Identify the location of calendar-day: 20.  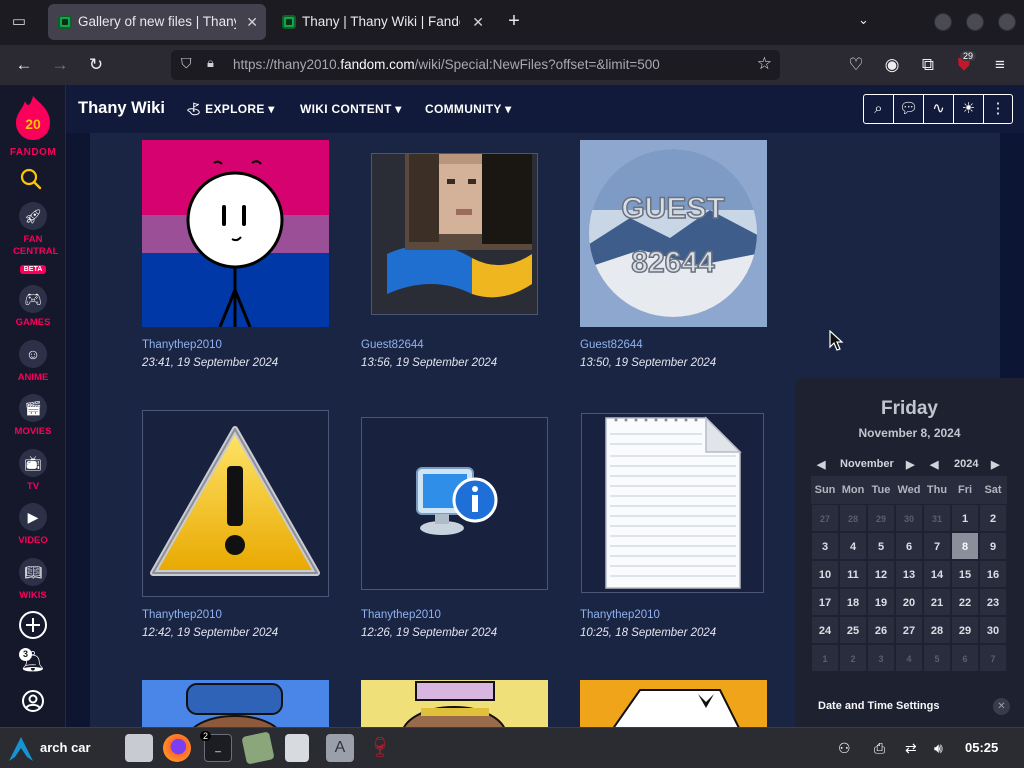
(909, 602).